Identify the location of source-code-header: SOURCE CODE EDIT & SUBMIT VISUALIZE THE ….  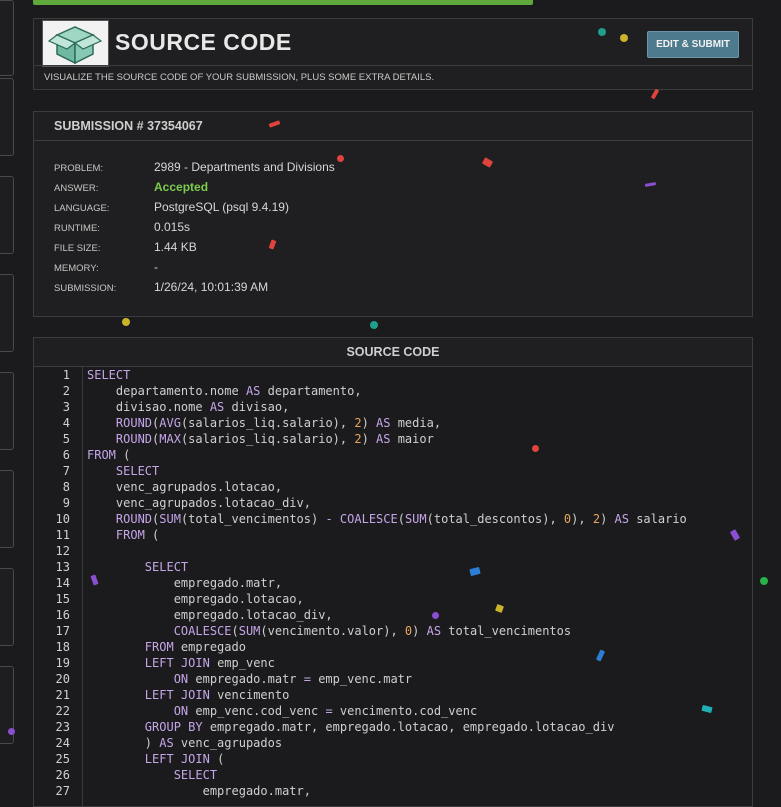
(393, 54).